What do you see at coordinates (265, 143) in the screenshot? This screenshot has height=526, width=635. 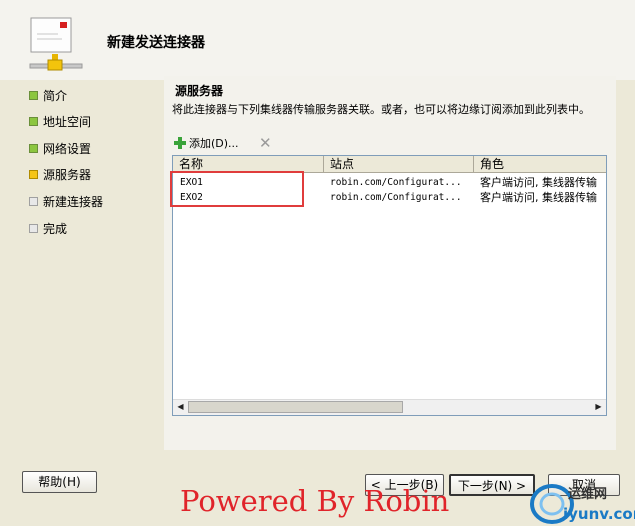 I see `delete-icon: ✕` at bounding box center [265, 143].